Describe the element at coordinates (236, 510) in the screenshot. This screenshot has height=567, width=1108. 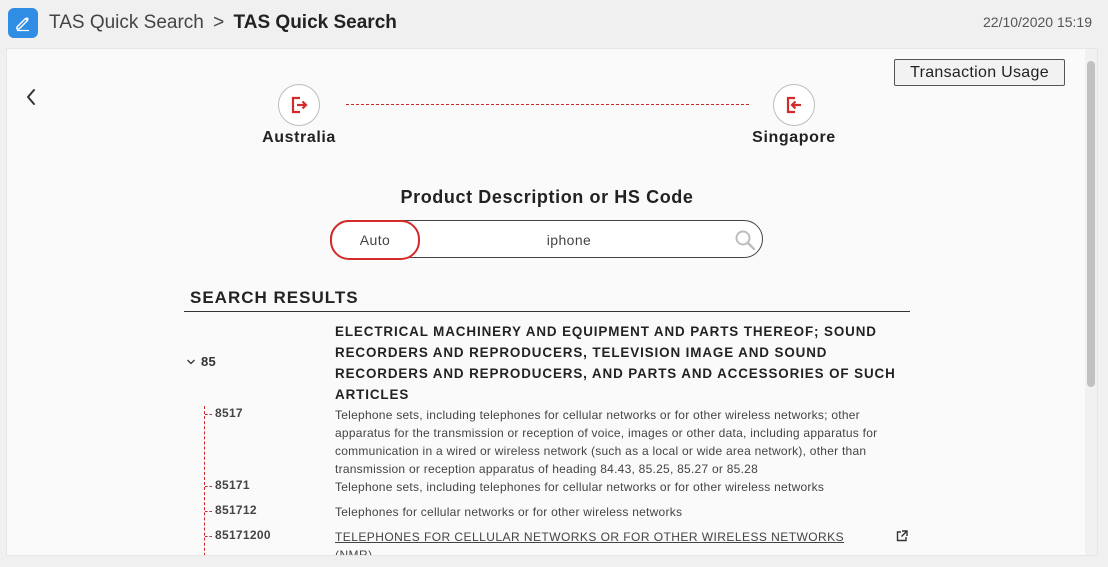
I see `item-code: 851712` at that location.